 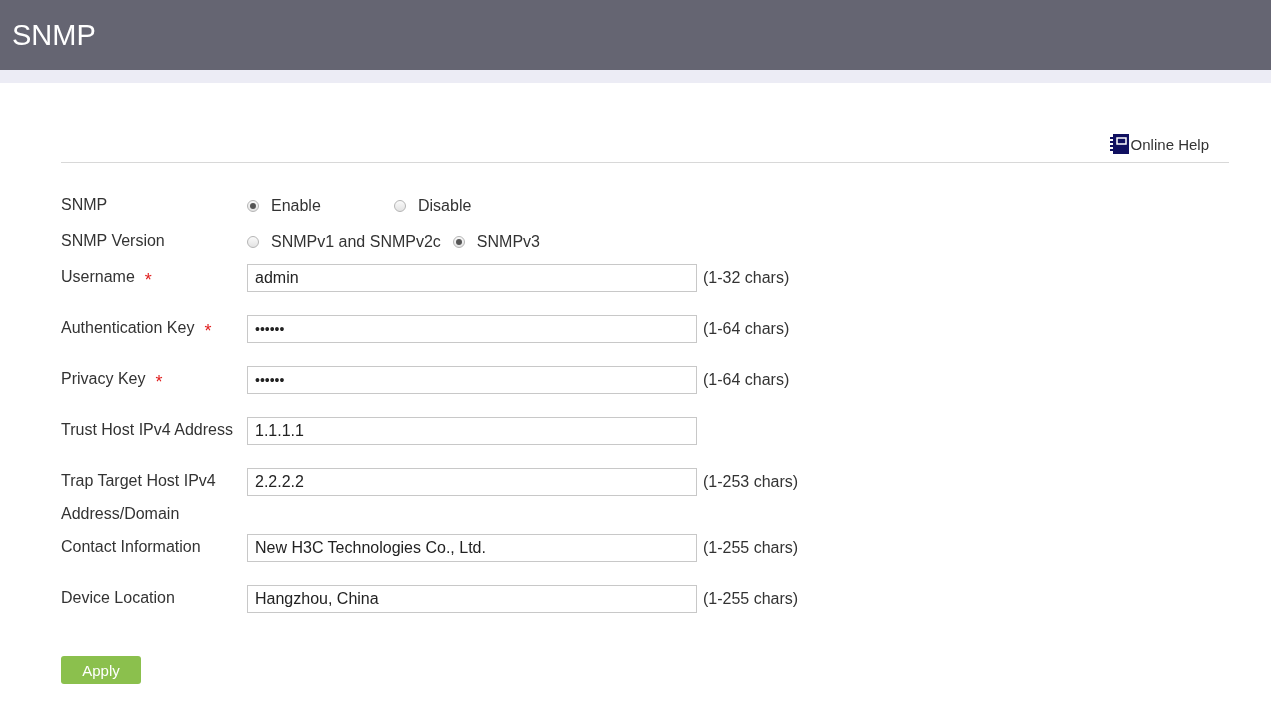 What do you see at coordinates (98, 277) in the screenshot?
I see `field-label: Username` at bounding box center [98, 277].